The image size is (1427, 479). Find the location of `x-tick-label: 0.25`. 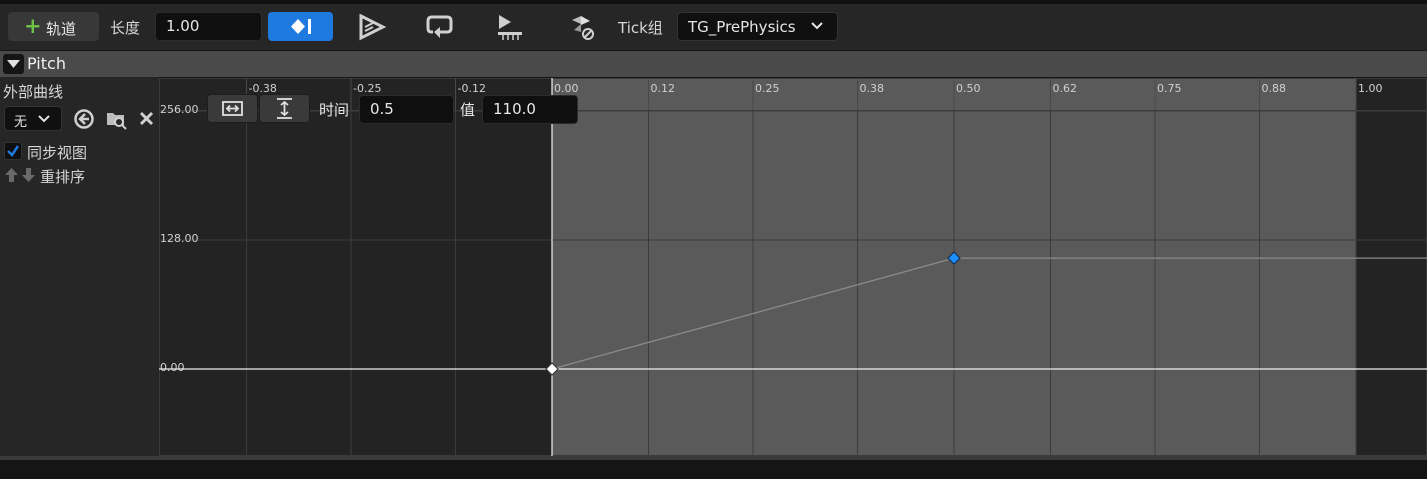

x-tick-label: 0.25 is located at coordinates (767, 88).